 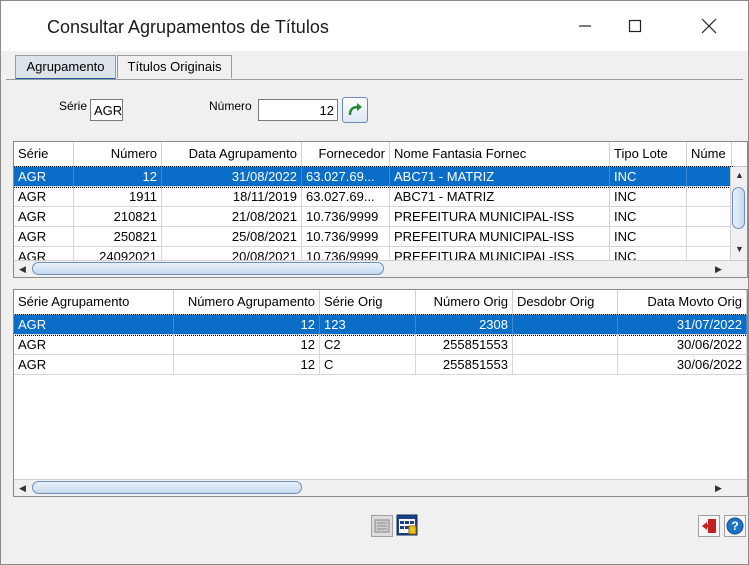 I want to click on help-button: ?, so click(x=735, y=526).